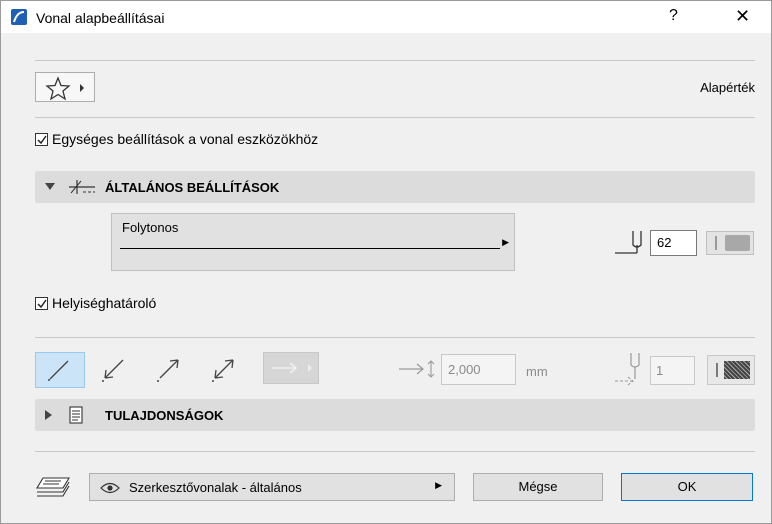  I want to click on line-tool-icon, so click(82, 187).